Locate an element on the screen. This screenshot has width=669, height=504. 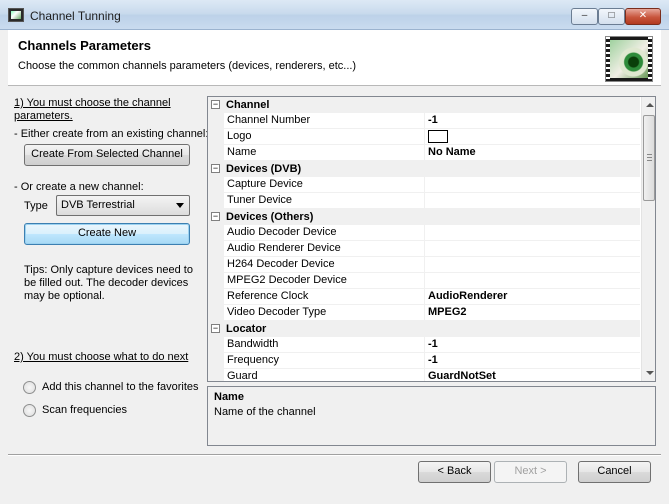
grid-property-row: Reference Clock AudioRenderer is located at coordinates (424, 297).